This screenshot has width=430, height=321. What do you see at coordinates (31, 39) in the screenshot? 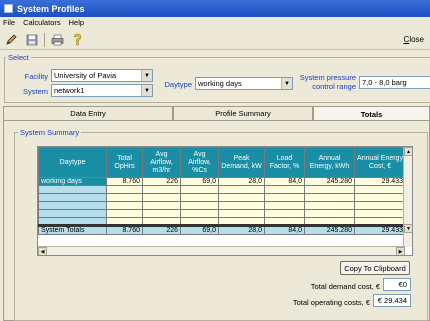
I see `save-icon` at bounding box center [31, 39].